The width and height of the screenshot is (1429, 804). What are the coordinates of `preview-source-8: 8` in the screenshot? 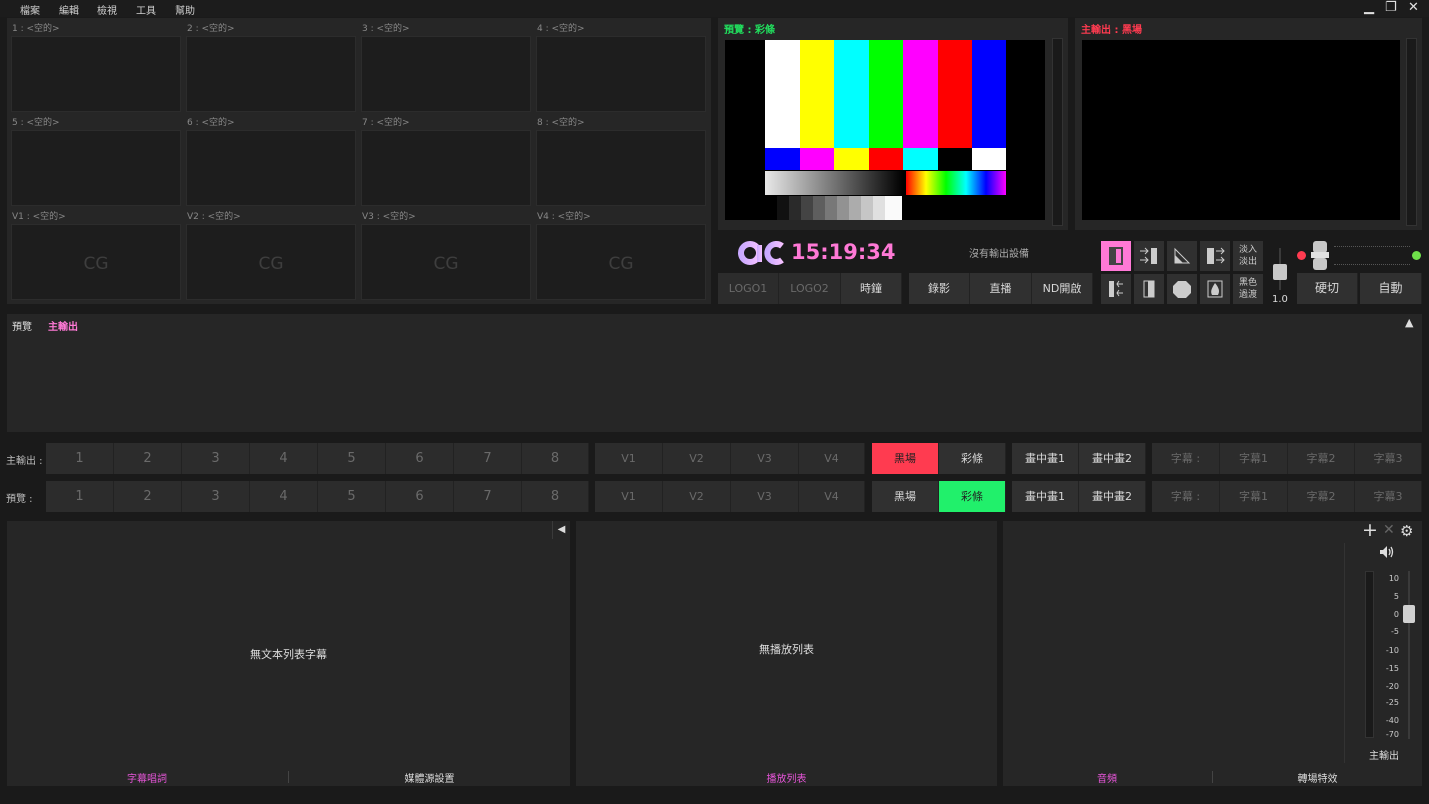 It's located at (555, 496).